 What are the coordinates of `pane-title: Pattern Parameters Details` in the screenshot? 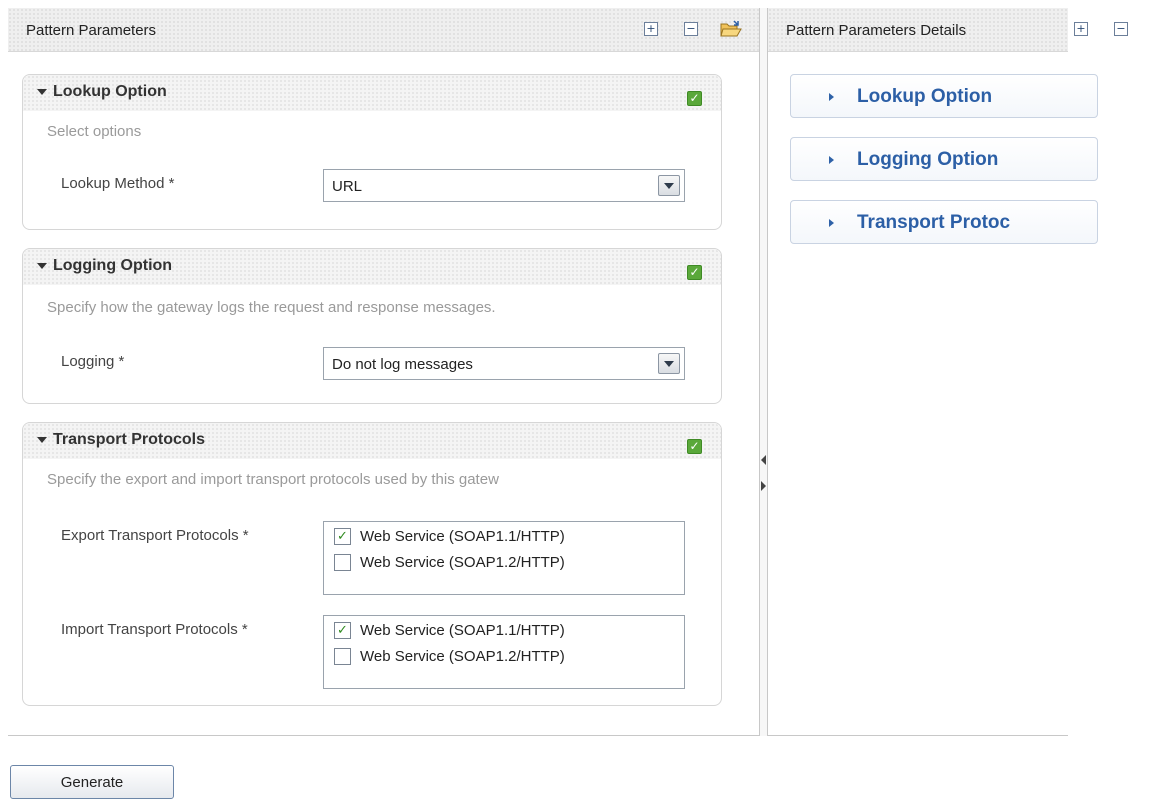 It's located at (876, 30).